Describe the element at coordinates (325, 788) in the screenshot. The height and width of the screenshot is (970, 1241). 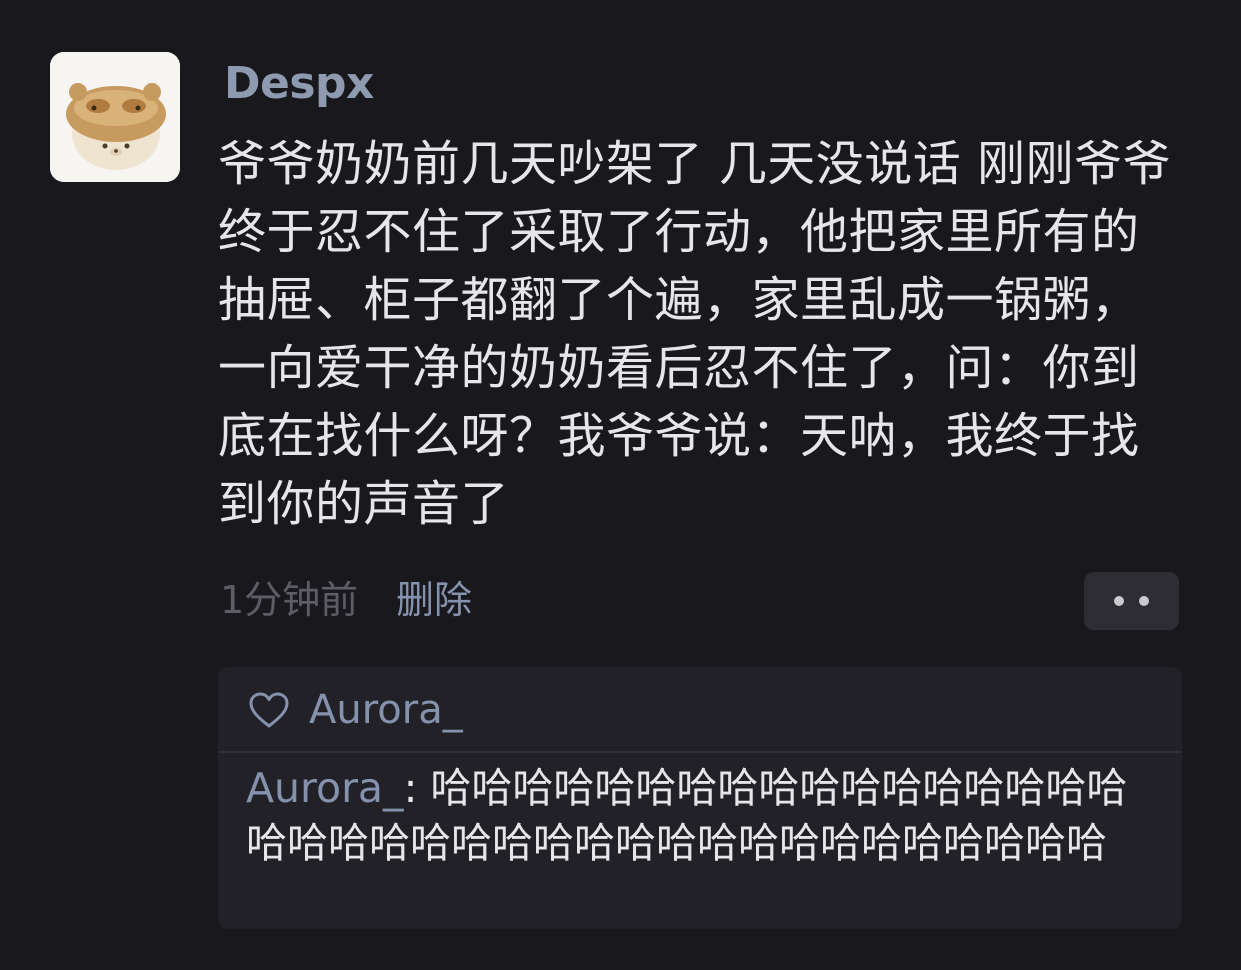
I see `comment-author: Aurora_` at that location.